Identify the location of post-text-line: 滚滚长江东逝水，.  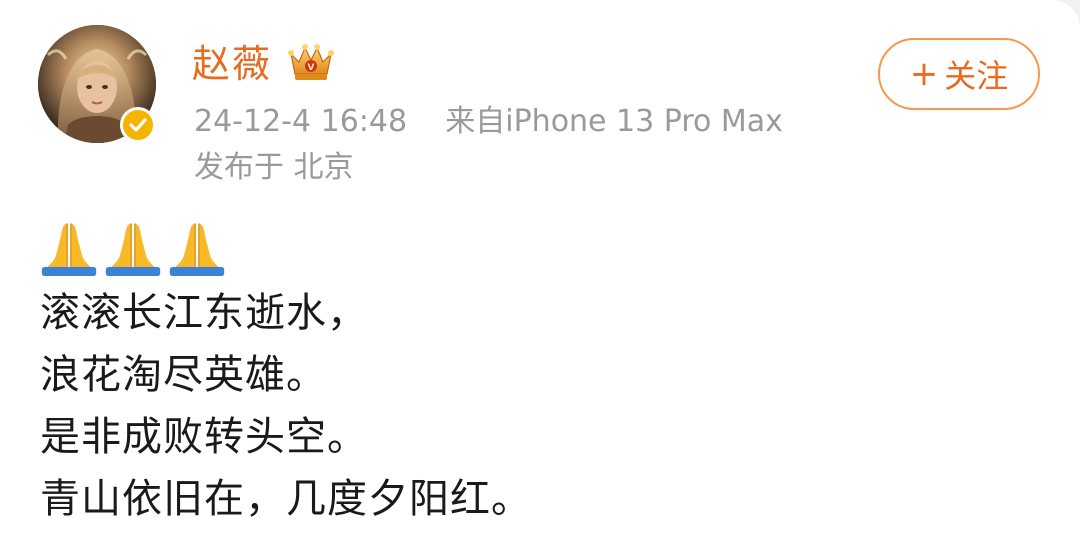
(204, 313).